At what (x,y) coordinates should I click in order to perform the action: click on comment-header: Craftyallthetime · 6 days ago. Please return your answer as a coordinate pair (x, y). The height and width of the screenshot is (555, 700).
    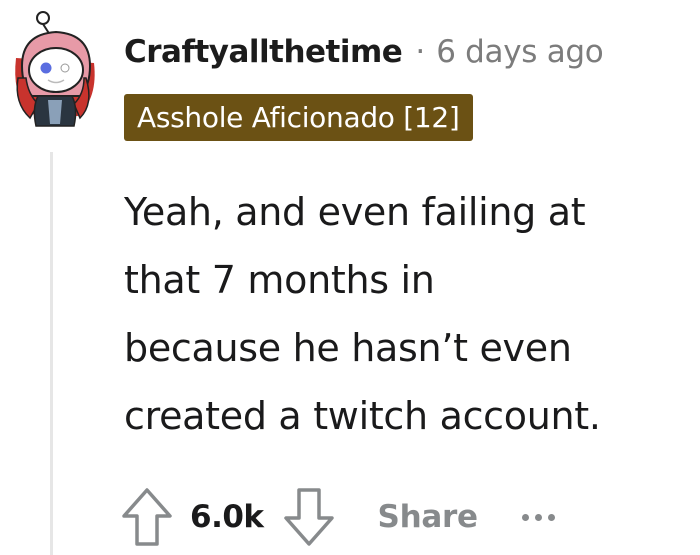
    Looking at the image, I should click on (364, 52).